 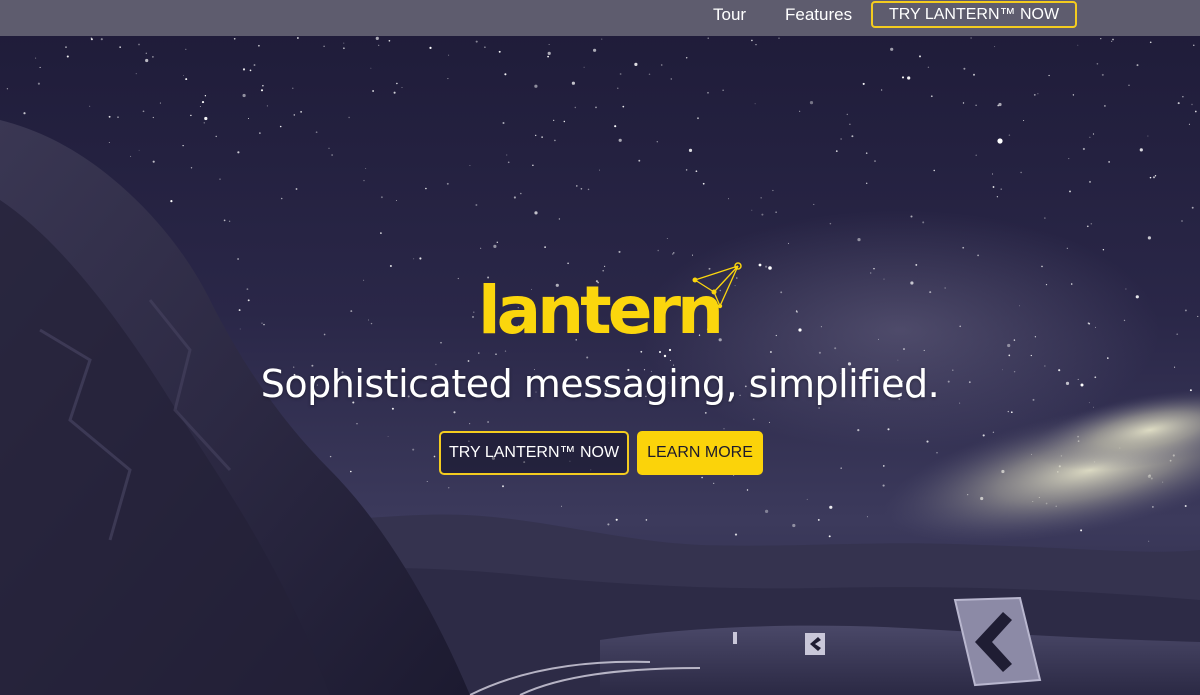 What do you see at coordinates (600, 18) in the screenshot?
I see `top-navigation-bar: Tour Features TRY LANTERN™ NOW` at bounding box center [600, 18].